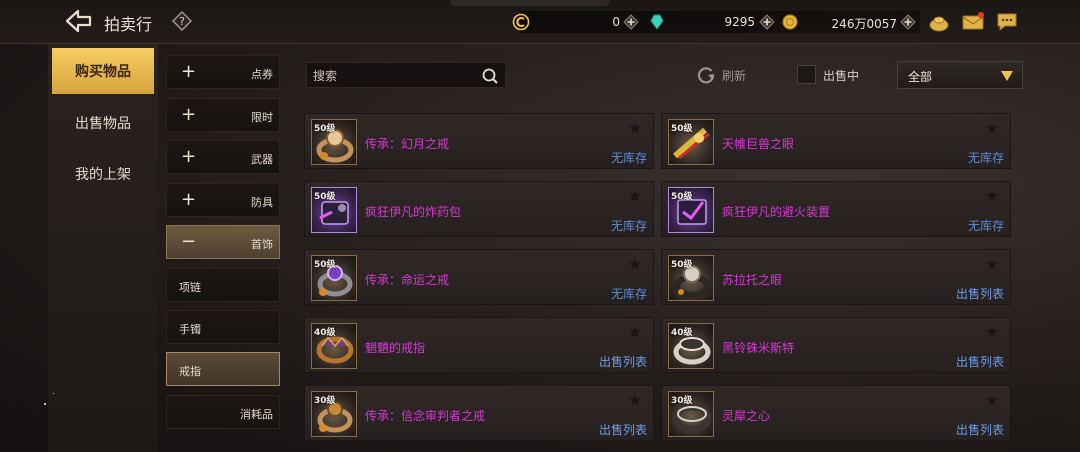 The width and height of the screenshot is (1080, 452). I want to click on gold-coin-icon, so click(790, 22).